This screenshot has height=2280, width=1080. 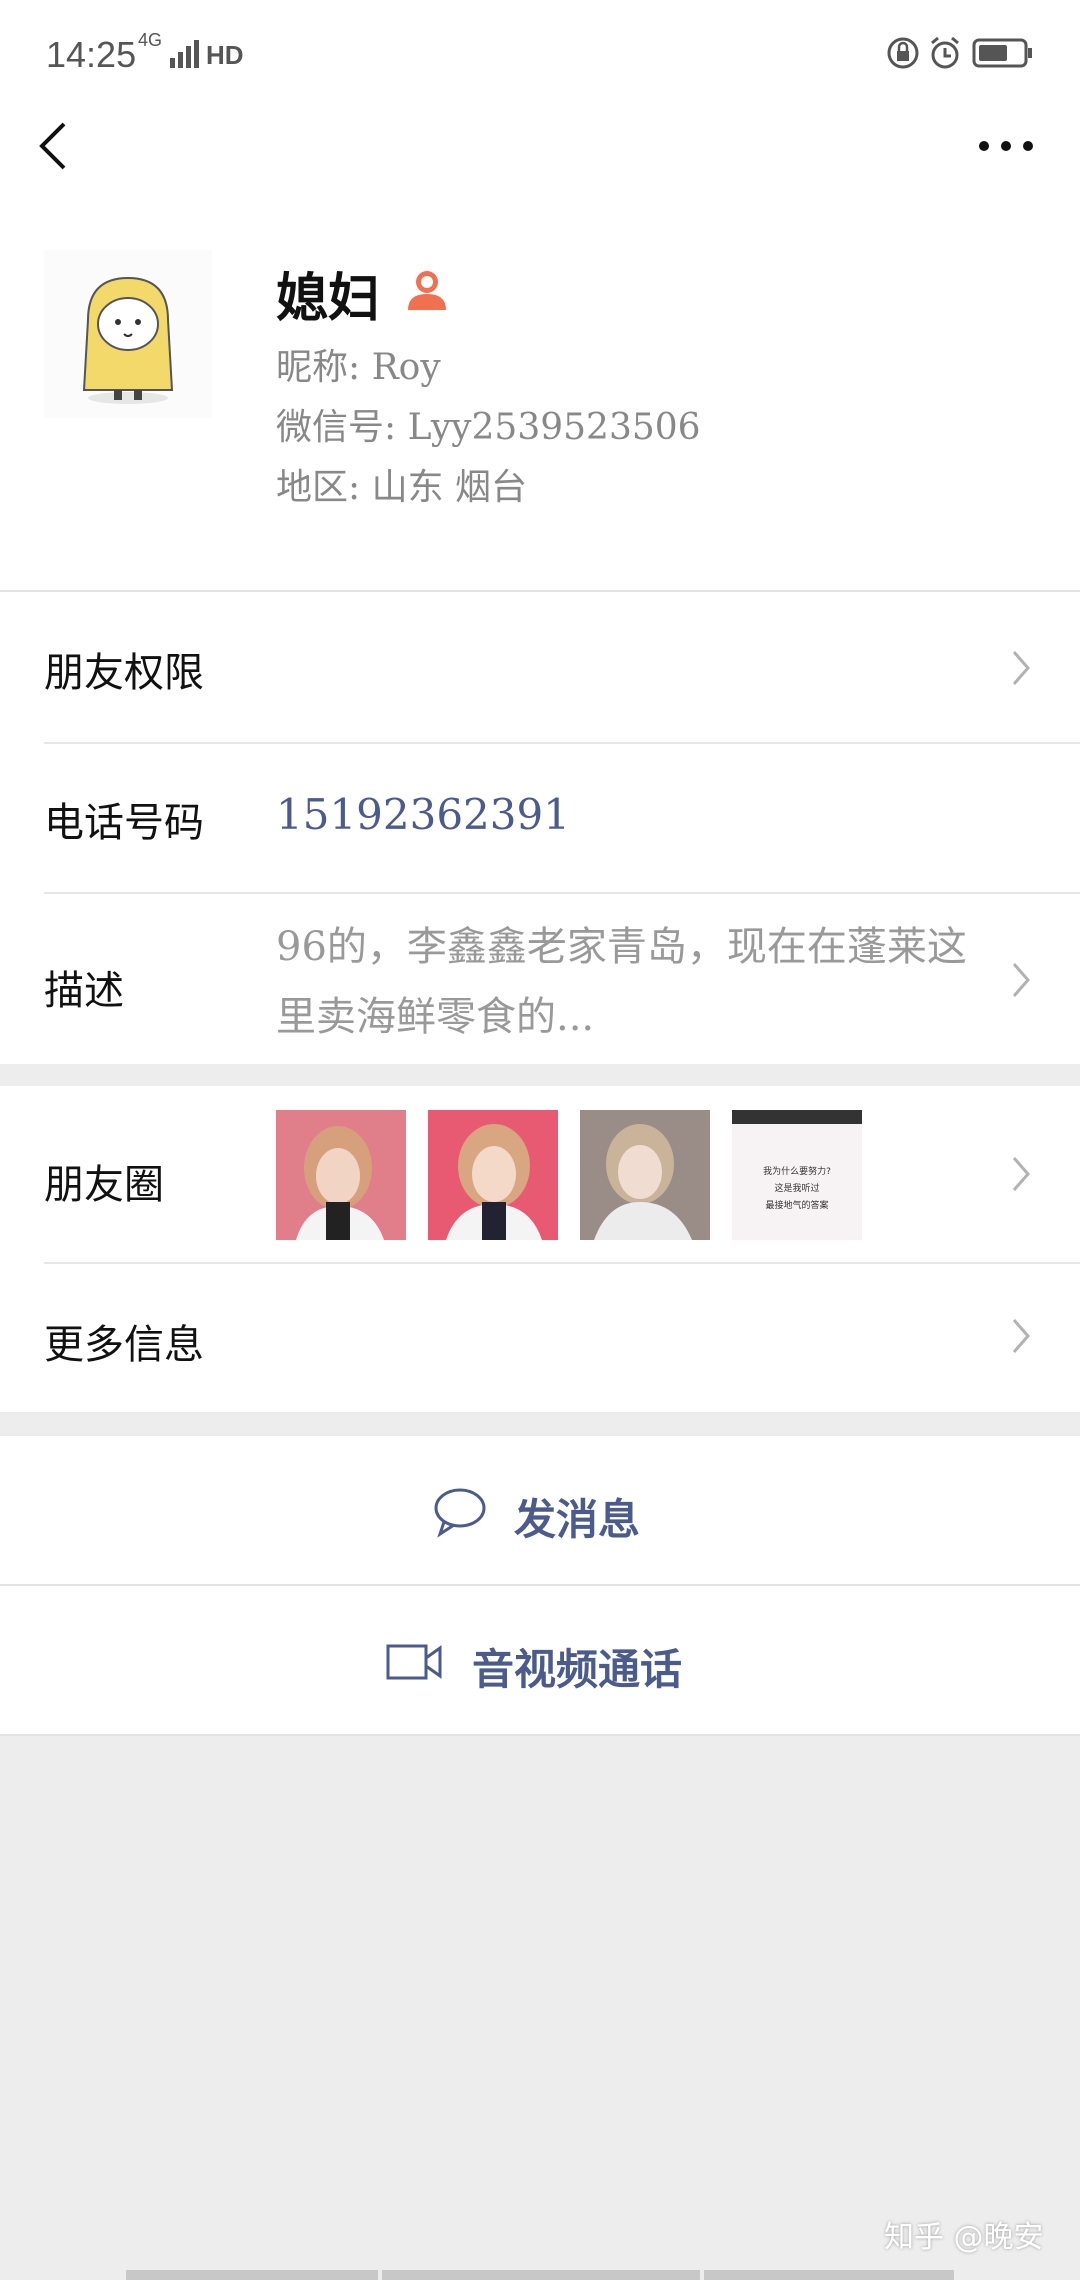 I want to click on more-info-label: 更多信息, so click(x=124, y=1345).